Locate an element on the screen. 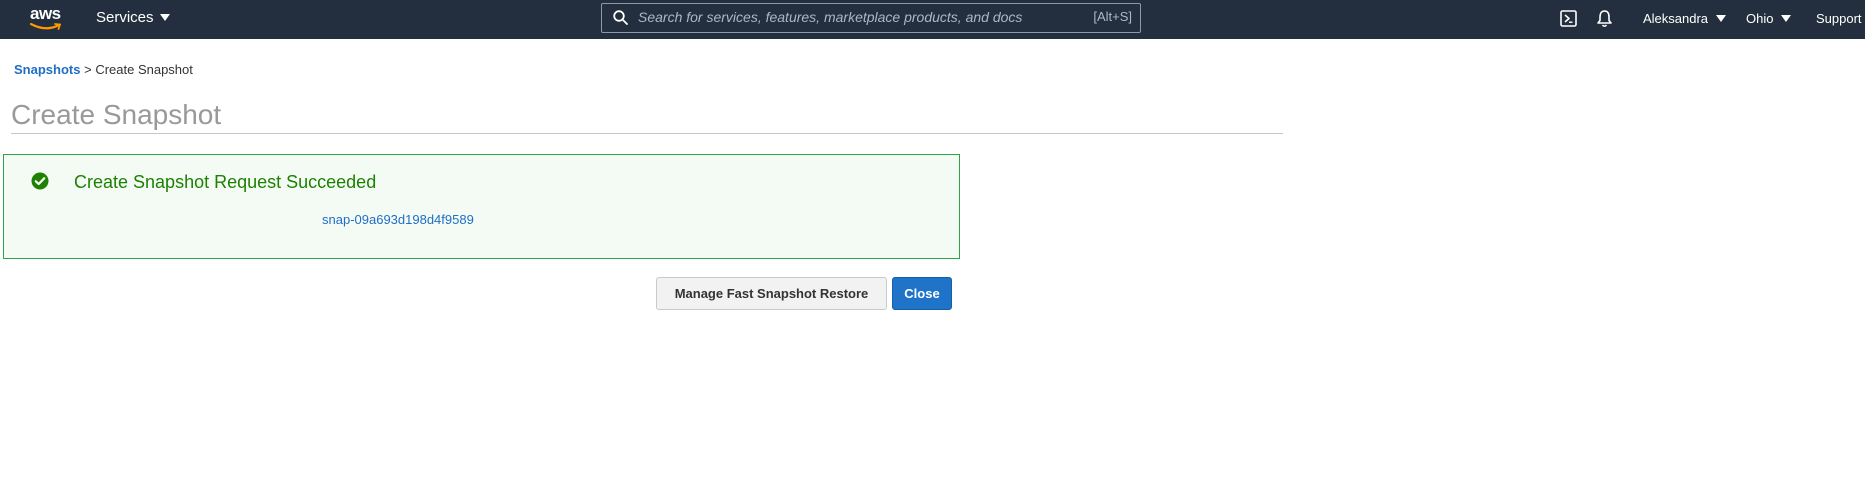 This screenshot has height=496, width=1865. account-menu: Aleksandra is located at coordinates (1685, 18).